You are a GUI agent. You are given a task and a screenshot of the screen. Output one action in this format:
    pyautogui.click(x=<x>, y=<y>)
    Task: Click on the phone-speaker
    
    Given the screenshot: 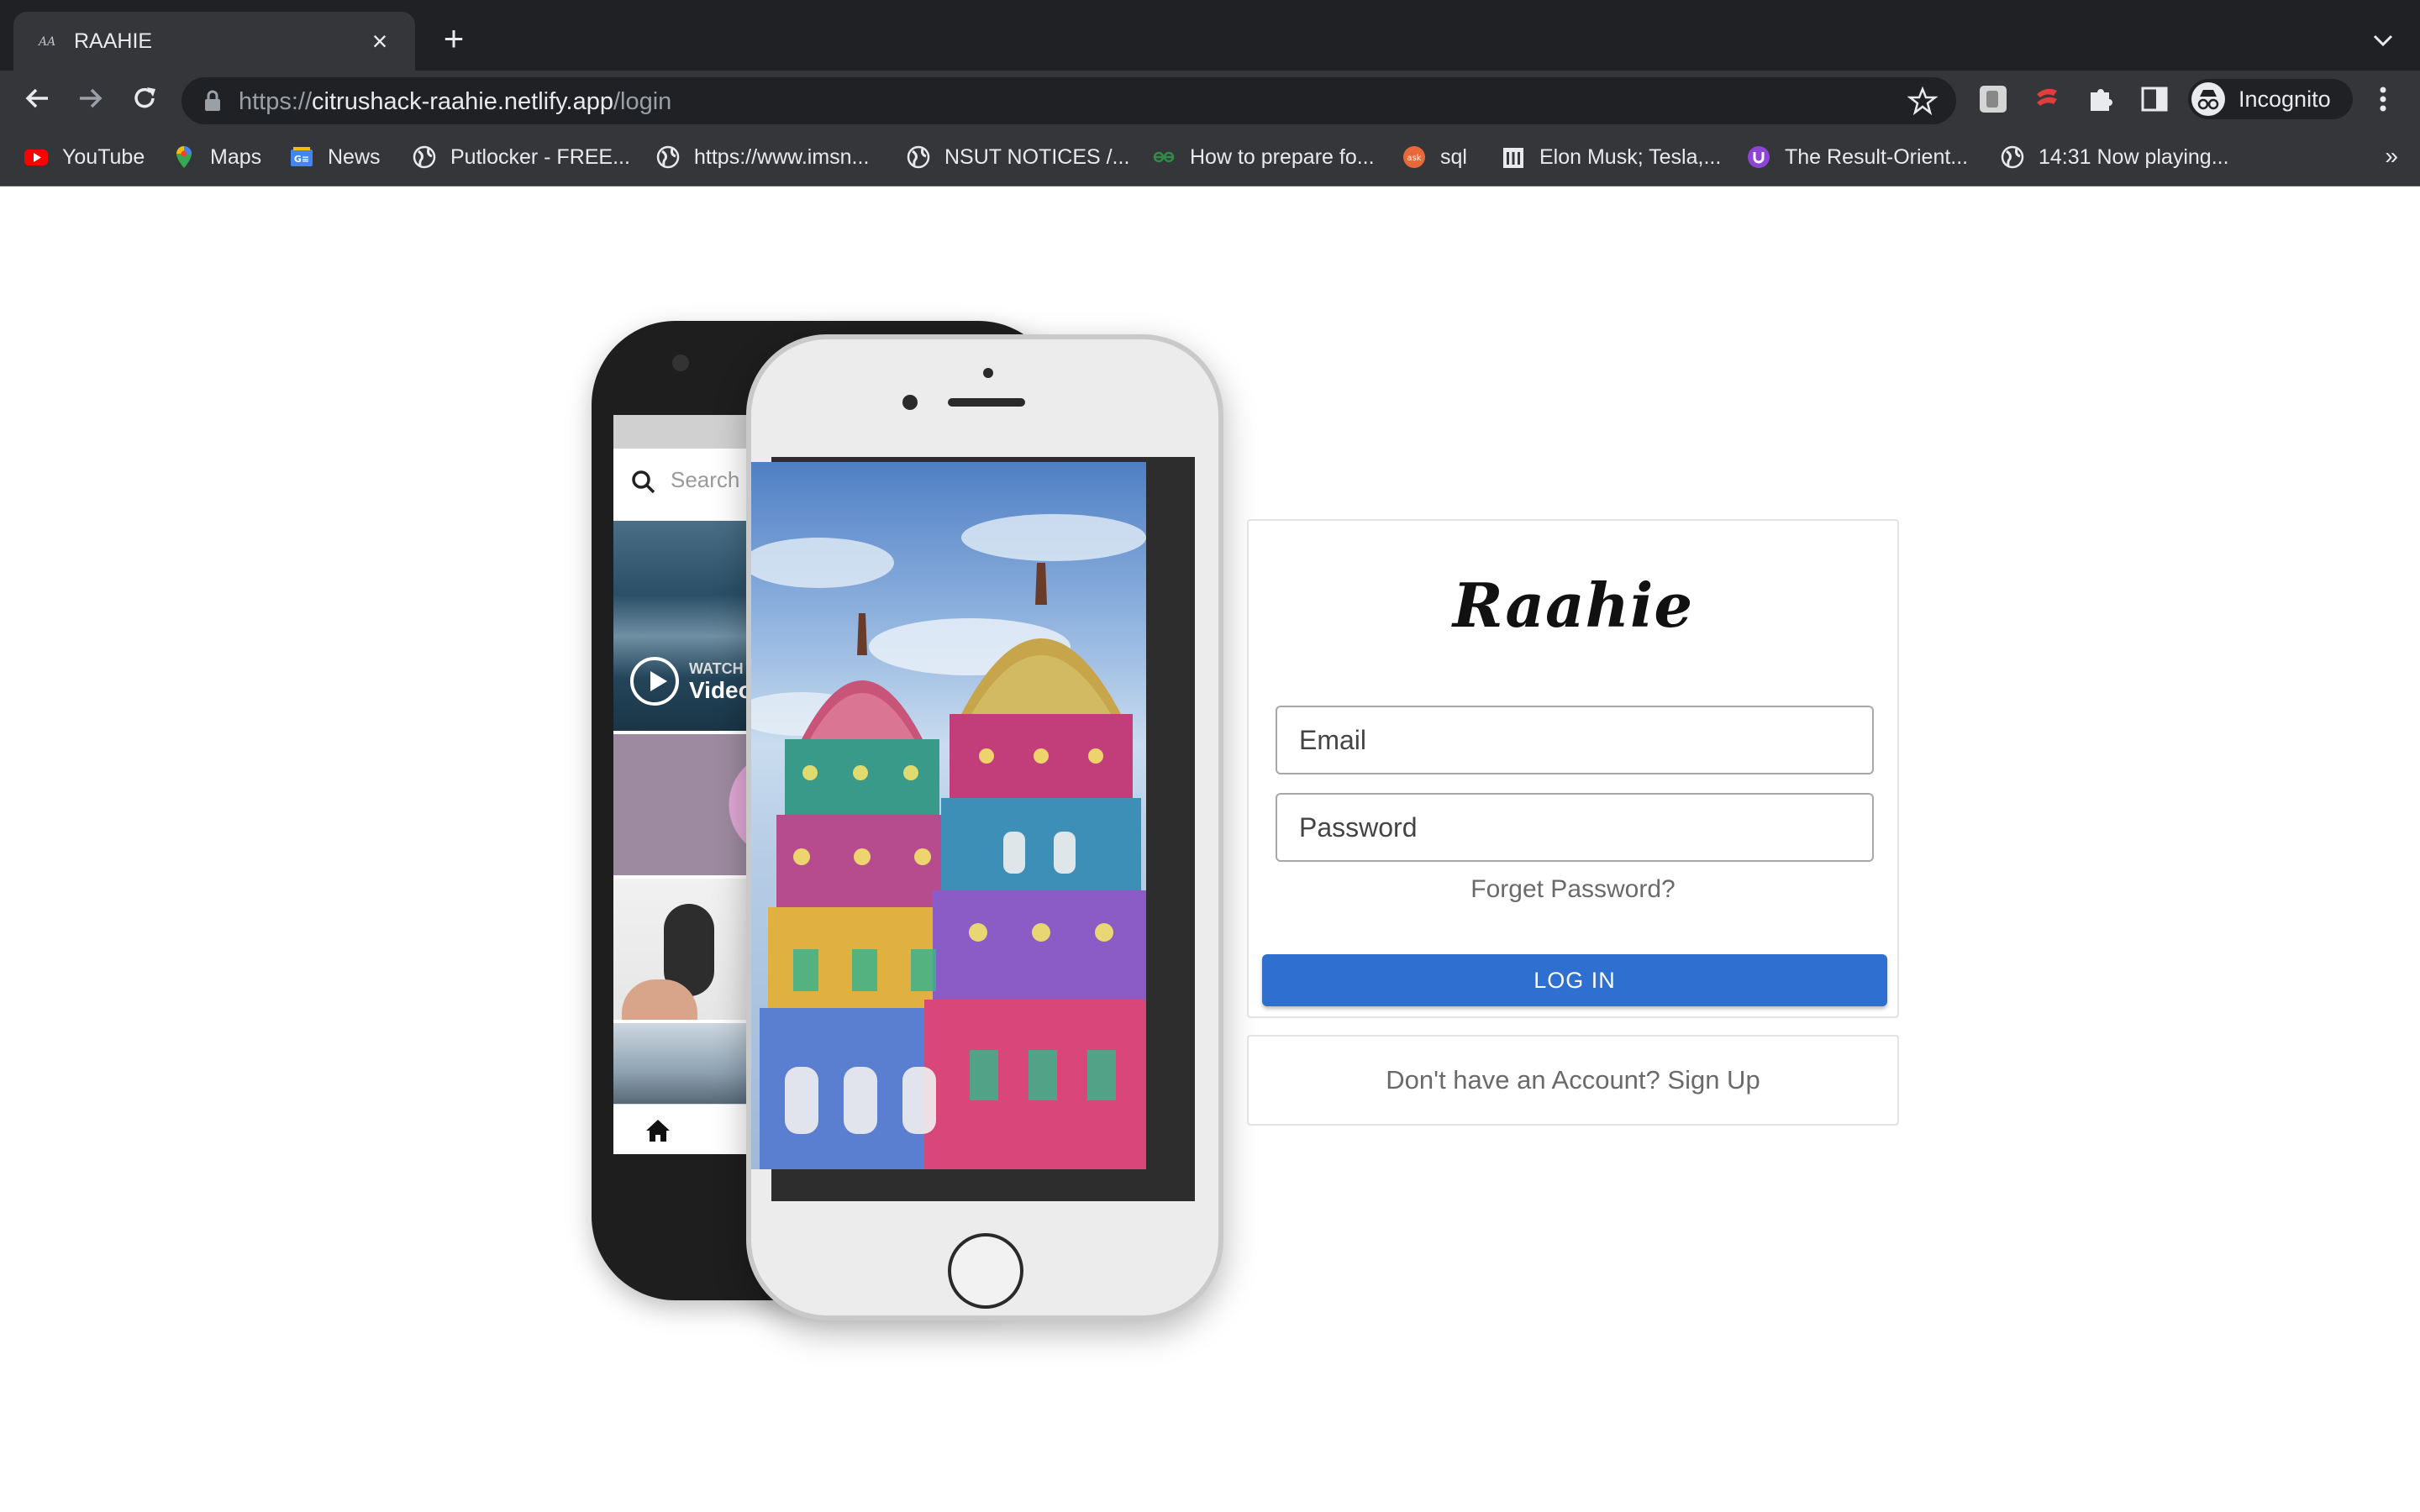 What is the action you would take?
    pyautogui.click(x=987, y=402)
    